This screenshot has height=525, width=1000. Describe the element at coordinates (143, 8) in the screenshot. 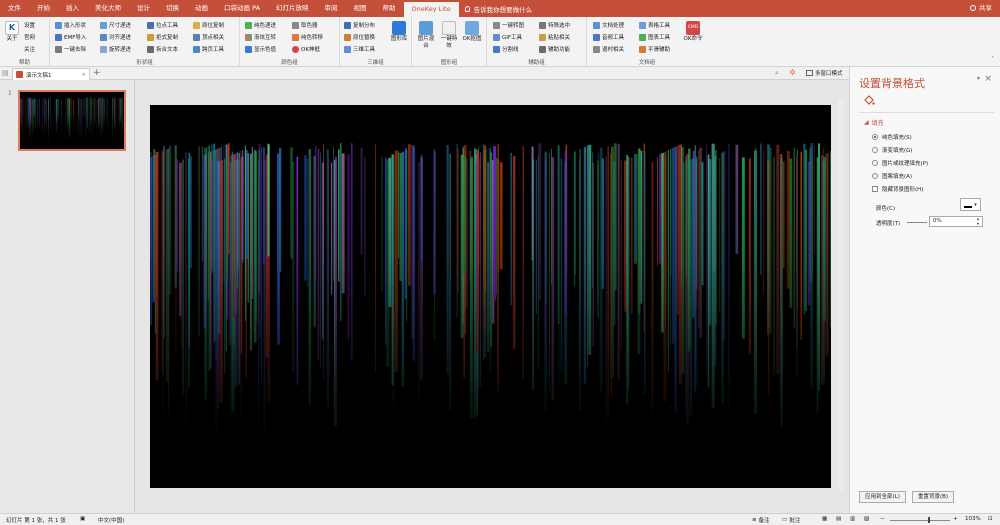

I see `menu-item: 设计` at that location.